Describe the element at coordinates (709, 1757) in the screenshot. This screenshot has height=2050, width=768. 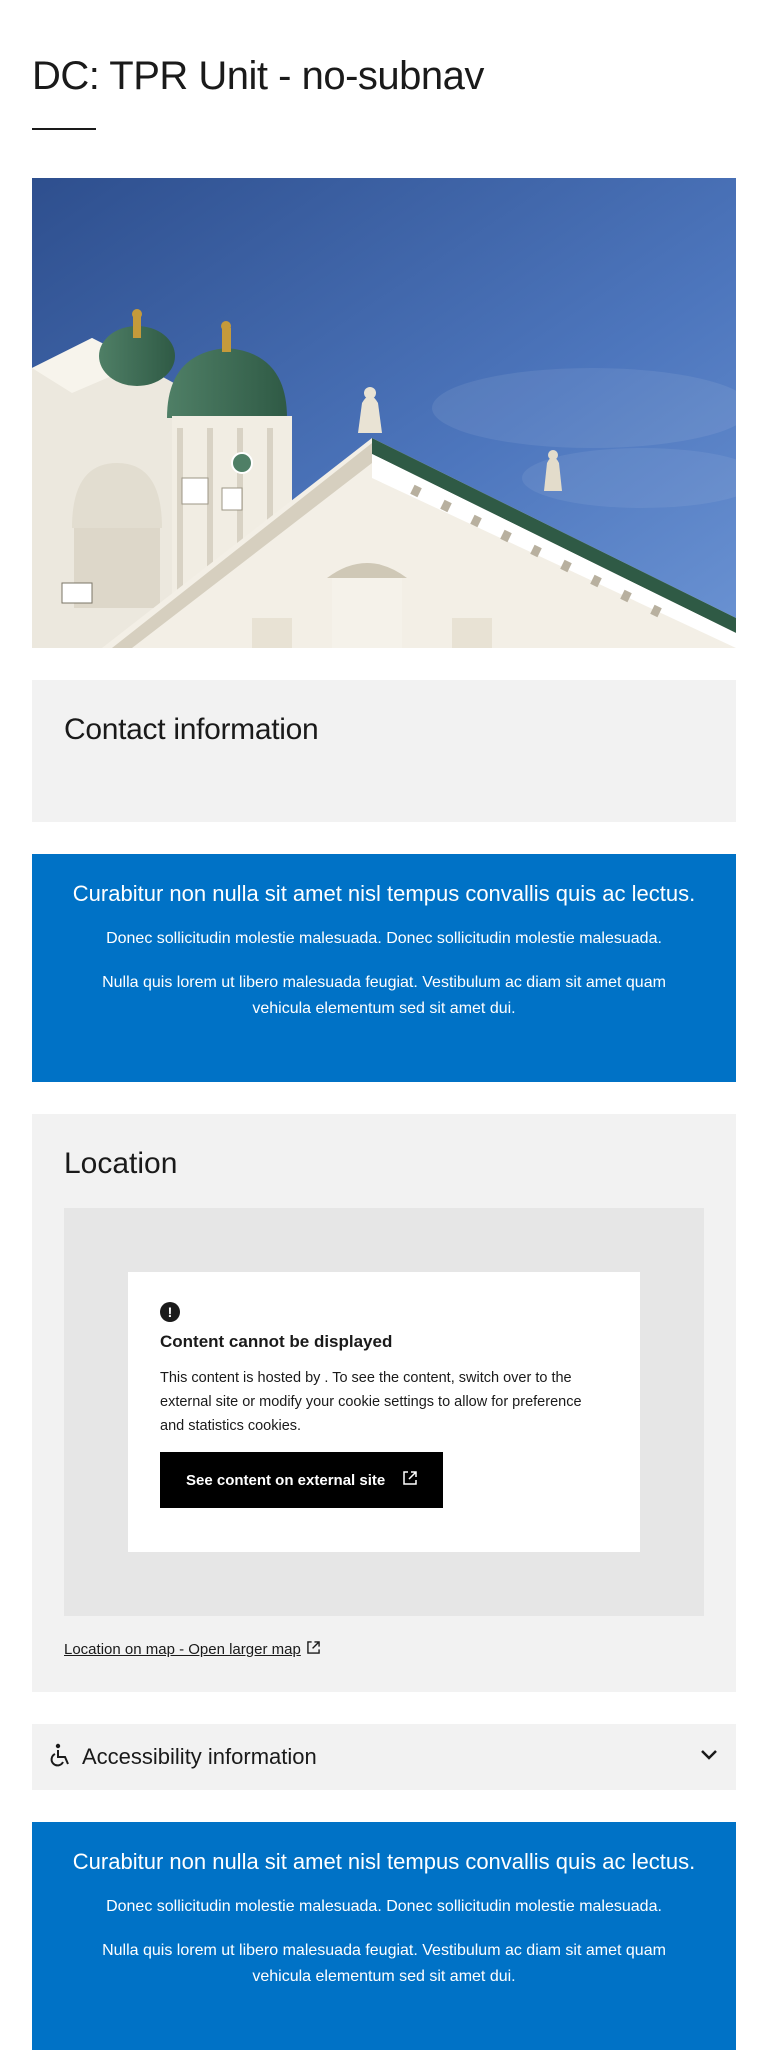
I see `chevron-down-icon` at that location.